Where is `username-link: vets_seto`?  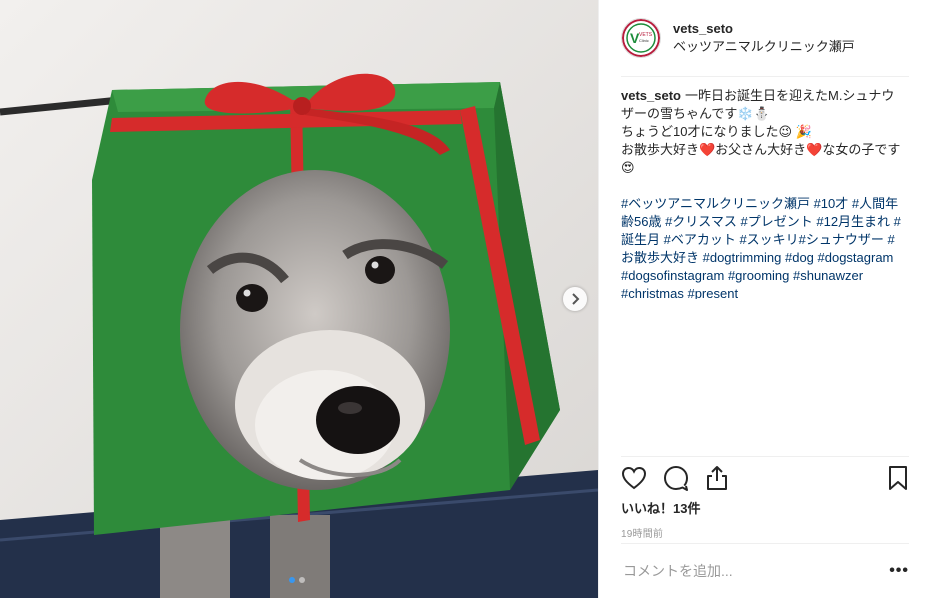 username-link: vets_seto is located at coordinates (764, 29).